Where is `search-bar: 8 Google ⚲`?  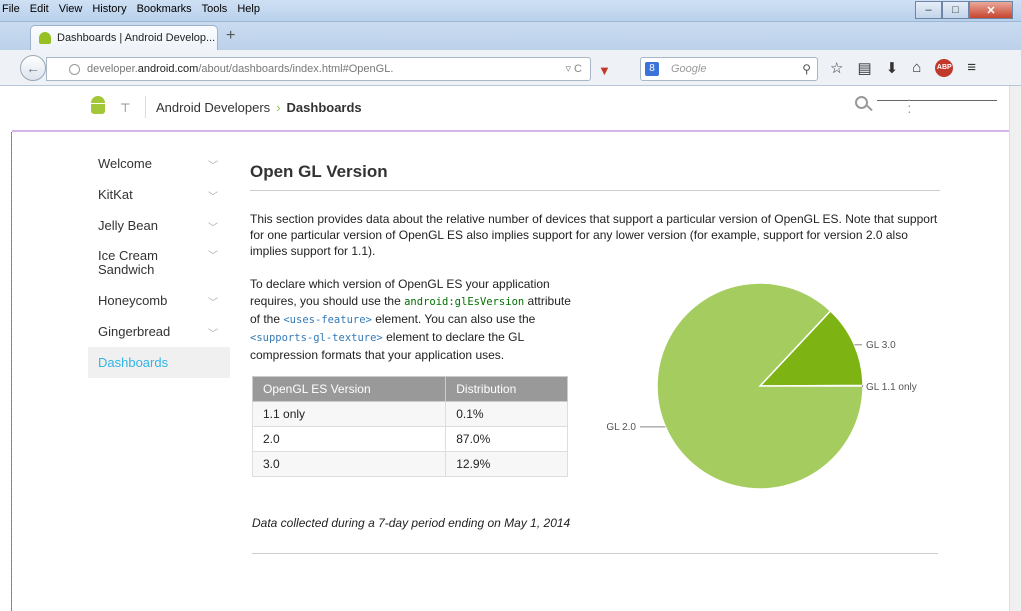 search-bar: 8 Google ⚲ is located at coordinates (729, 69).